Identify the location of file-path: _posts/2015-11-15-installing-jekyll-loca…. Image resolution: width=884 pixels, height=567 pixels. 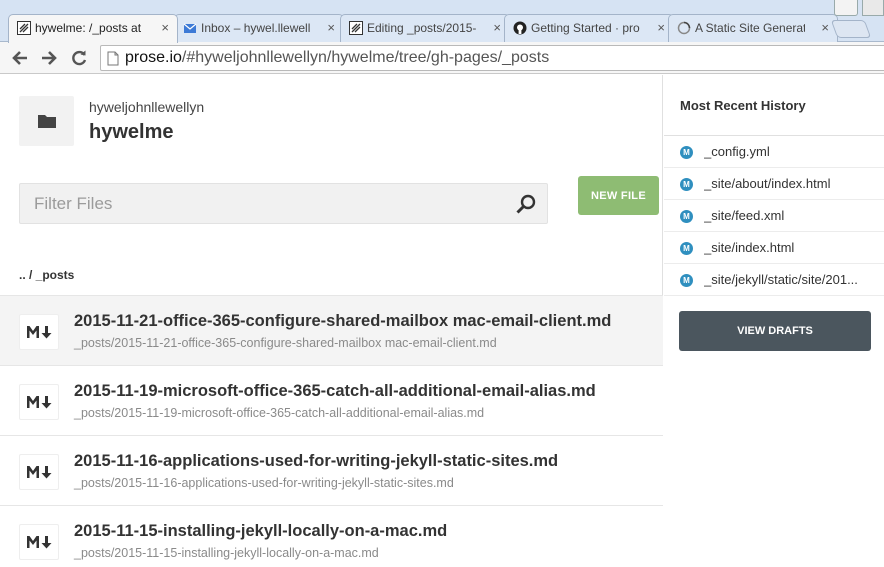
(226, 553).